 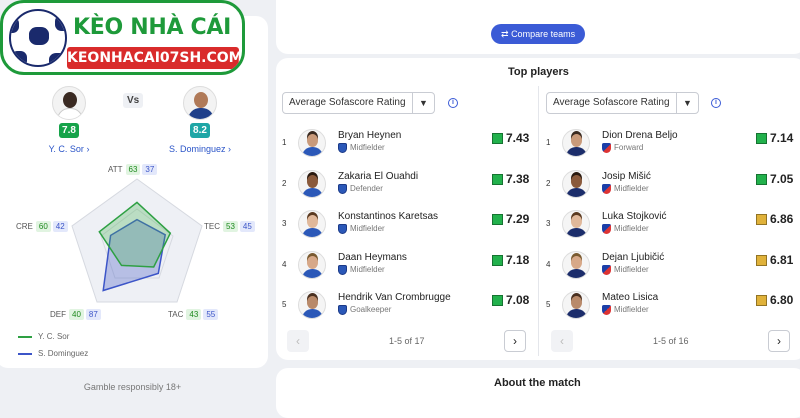 I want to click on player-name: Zakaria El Ouahdi, so click(x=378, y=176).